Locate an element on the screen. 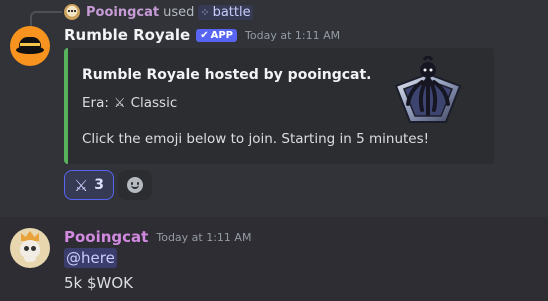 The image size is (548, 301). command-icon: ⁘ is located at coordinates (205, 12).